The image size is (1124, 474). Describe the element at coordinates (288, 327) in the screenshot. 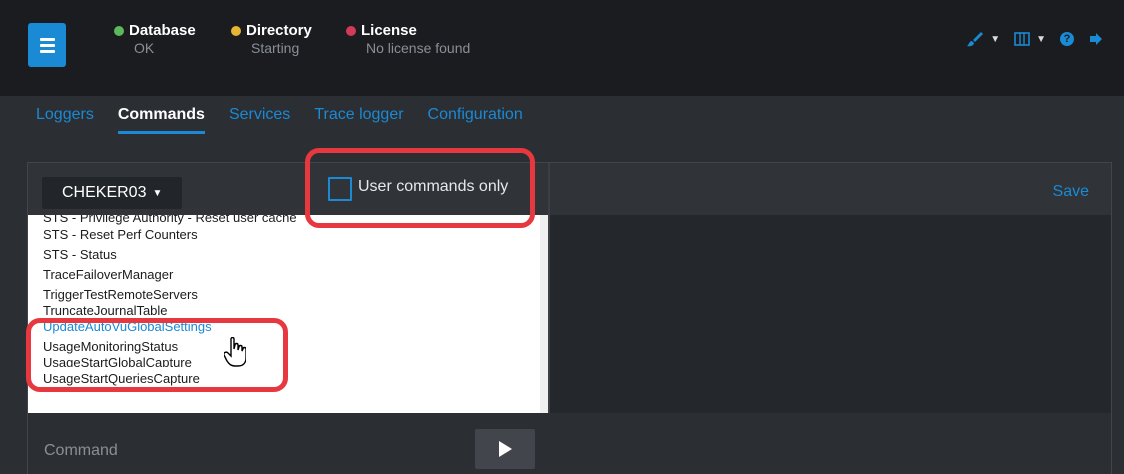

I see `list-item-selected: UpdateAutoVuGlobalSettings` at that location.